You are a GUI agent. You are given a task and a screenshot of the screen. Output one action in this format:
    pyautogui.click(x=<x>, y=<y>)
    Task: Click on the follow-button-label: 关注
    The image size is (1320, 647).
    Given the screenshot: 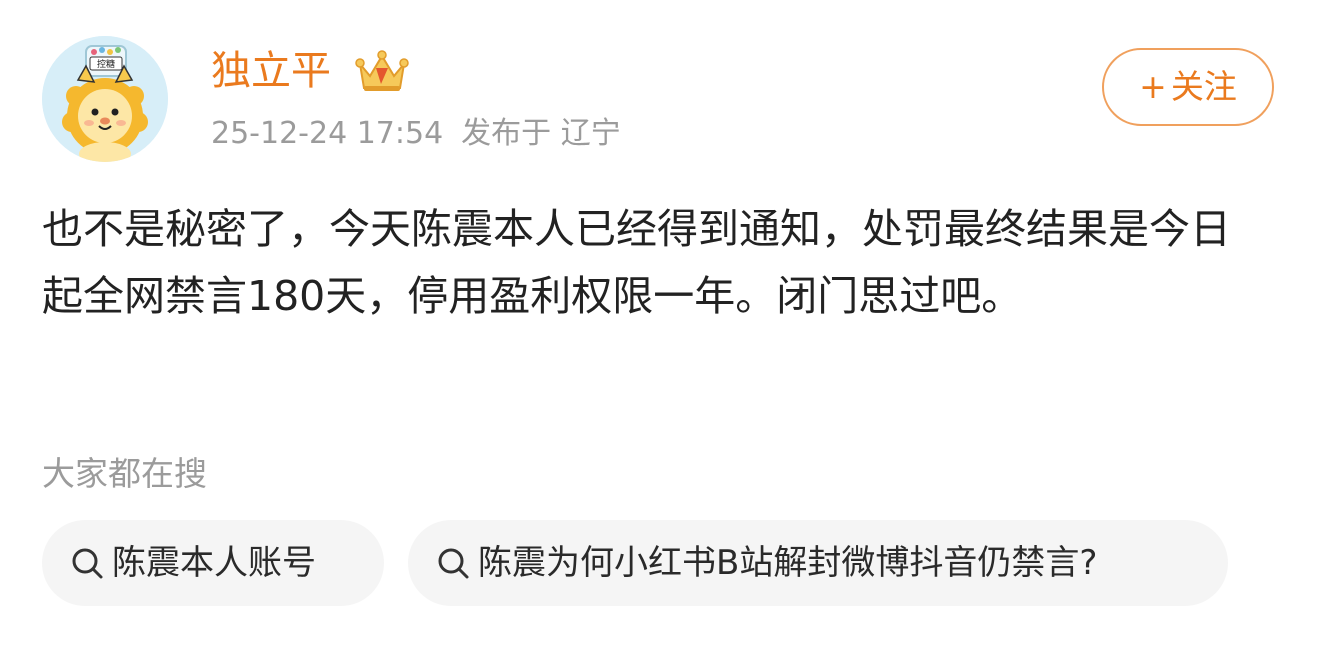 What is the action you would take?
    pyautogui.click(x=1203, y=86)
    